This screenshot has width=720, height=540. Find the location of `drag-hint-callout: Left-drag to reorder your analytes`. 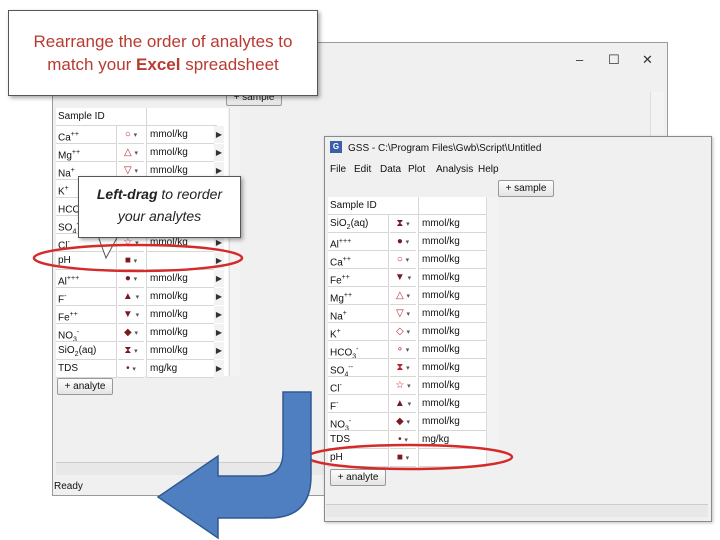

drag-hint-callout: Left-drag to reorder your analytes is located at coordinates (159, 207).